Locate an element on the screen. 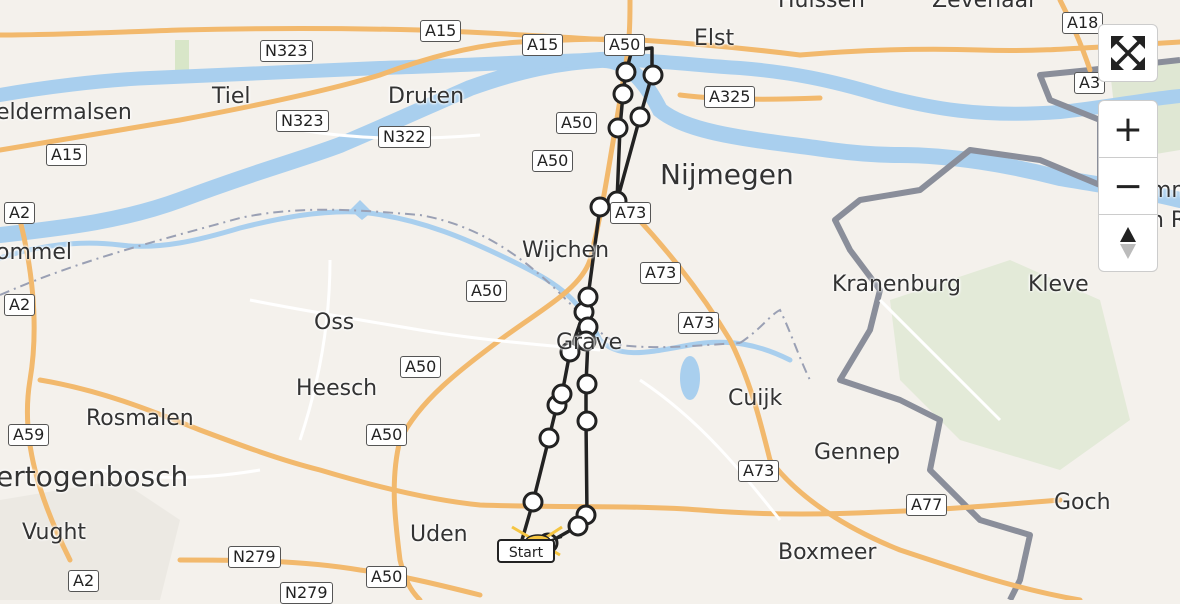  place-label: Rosmalen is located at coordinates (140, 418).